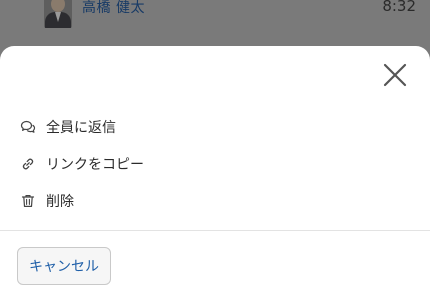  I want to click on close-button, so click(395, 75).